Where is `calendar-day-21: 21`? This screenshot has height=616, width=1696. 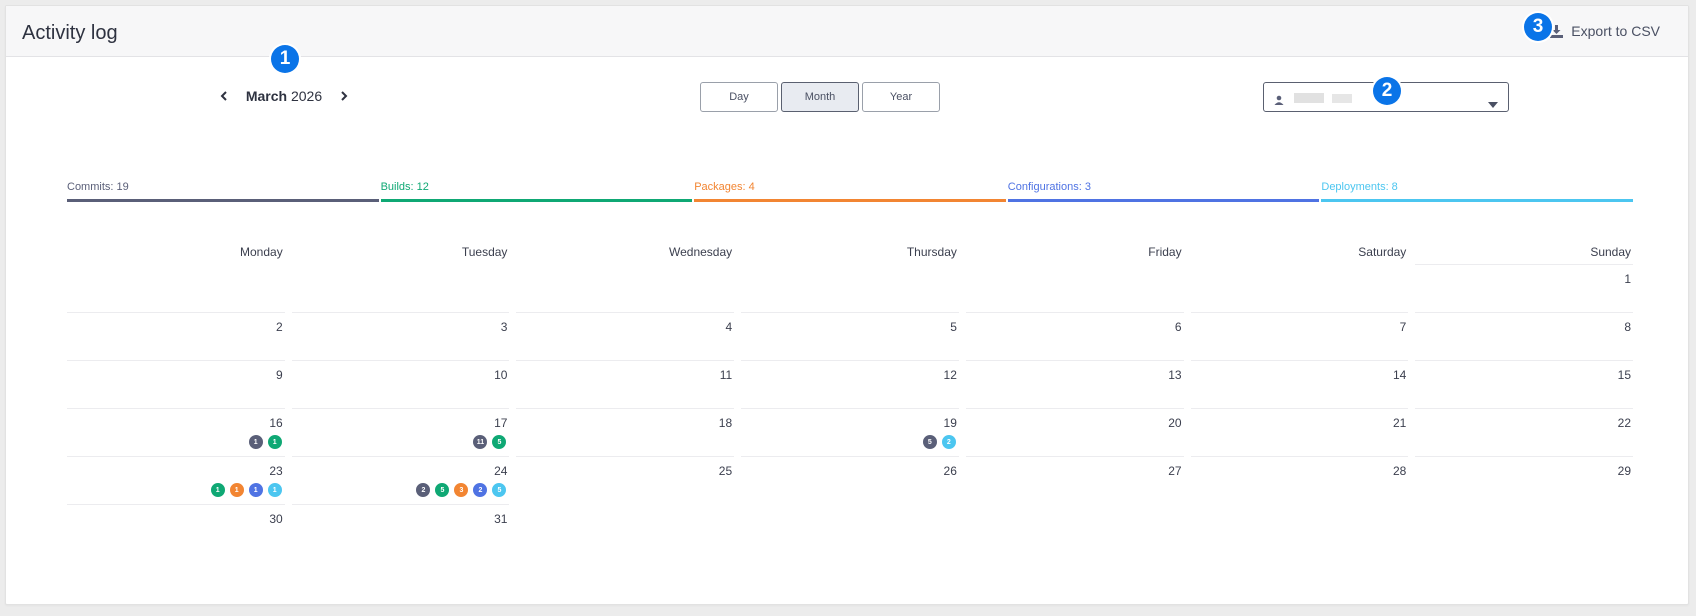 calendar-day-21: 21 is located at coordinates (1299, 432).